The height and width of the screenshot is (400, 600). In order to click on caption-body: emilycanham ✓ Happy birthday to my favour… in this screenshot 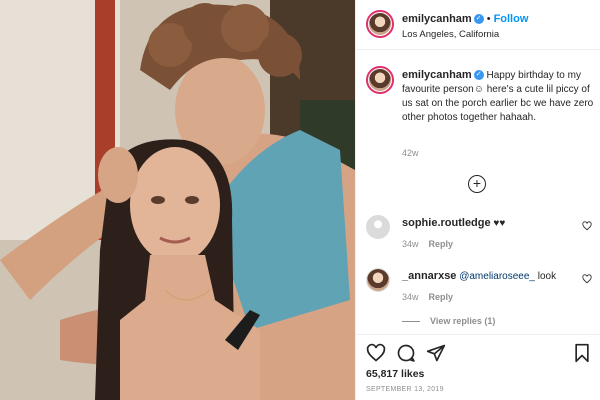, I will do `click(498, 96)`.